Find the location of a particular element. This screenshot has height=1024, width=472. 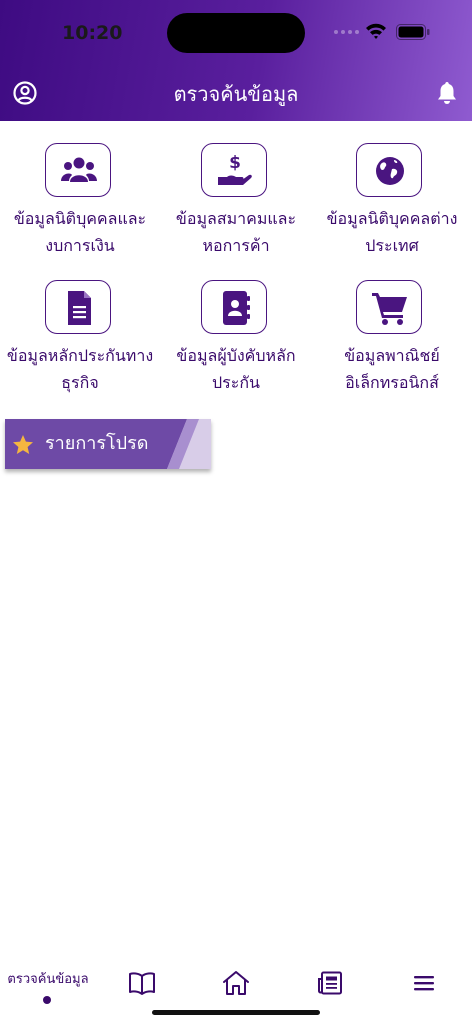

document-icon is located at coordinates (79, 308).